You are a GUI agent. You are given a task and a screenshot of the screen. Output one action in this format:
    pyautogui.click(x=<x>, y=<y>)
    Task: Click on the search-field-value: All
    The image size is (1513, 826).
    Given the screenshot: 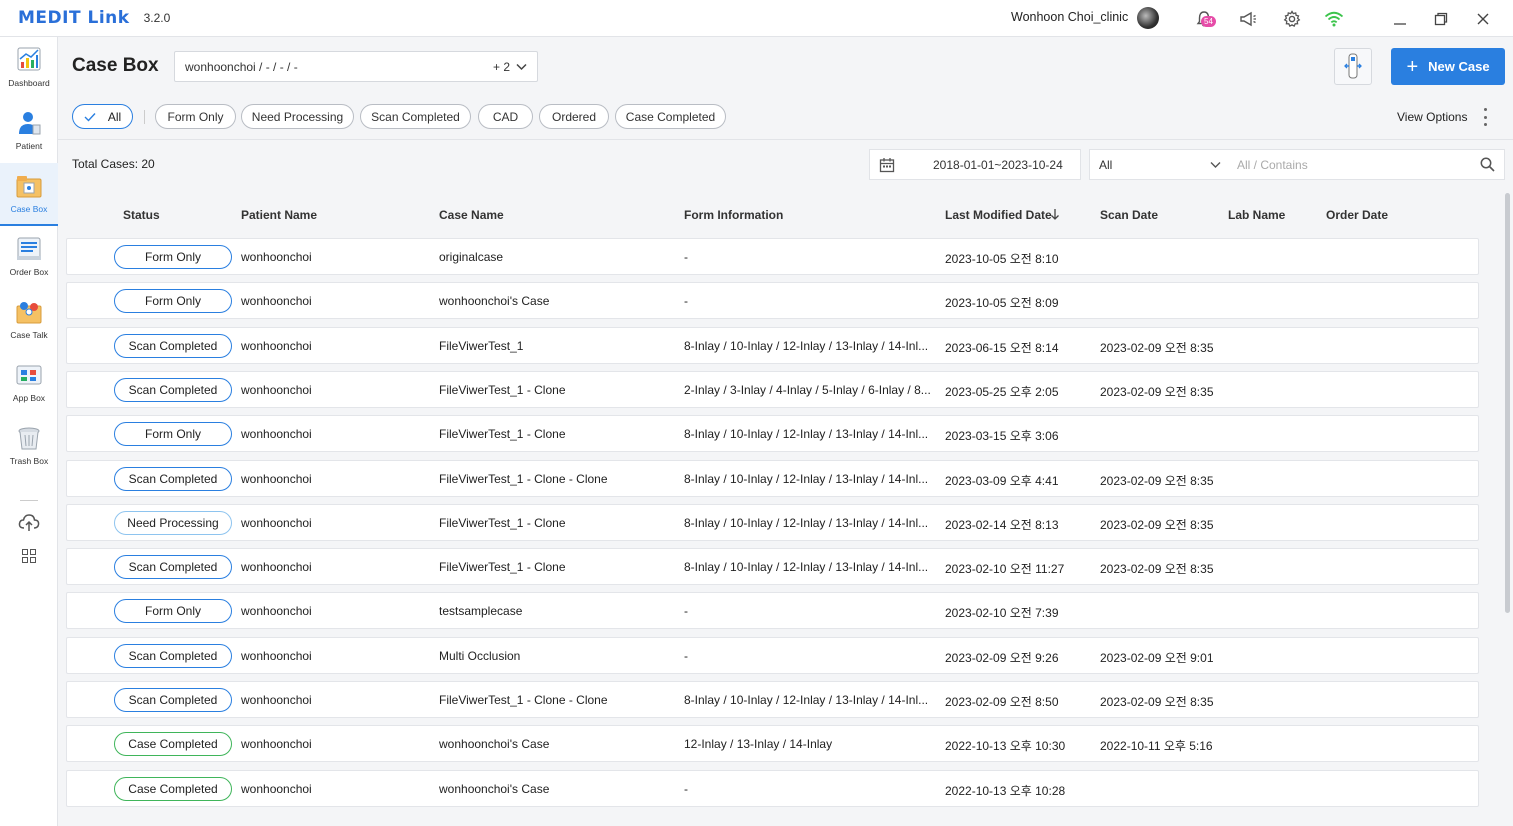 What is the action you would take?
    pyautogui.click(x=1106, y=164)
    